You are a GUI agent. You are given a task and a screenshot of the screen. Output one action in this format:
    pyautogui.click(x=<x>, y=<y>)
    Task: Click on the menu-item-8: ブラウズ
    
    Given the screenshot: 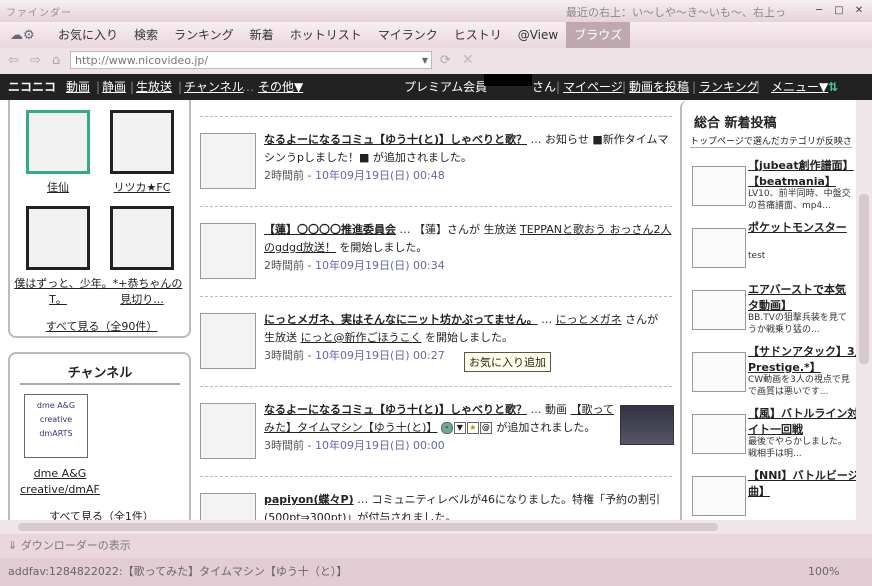 What is the action you would take?
    pyautogui.click(x=598, y=35)
    